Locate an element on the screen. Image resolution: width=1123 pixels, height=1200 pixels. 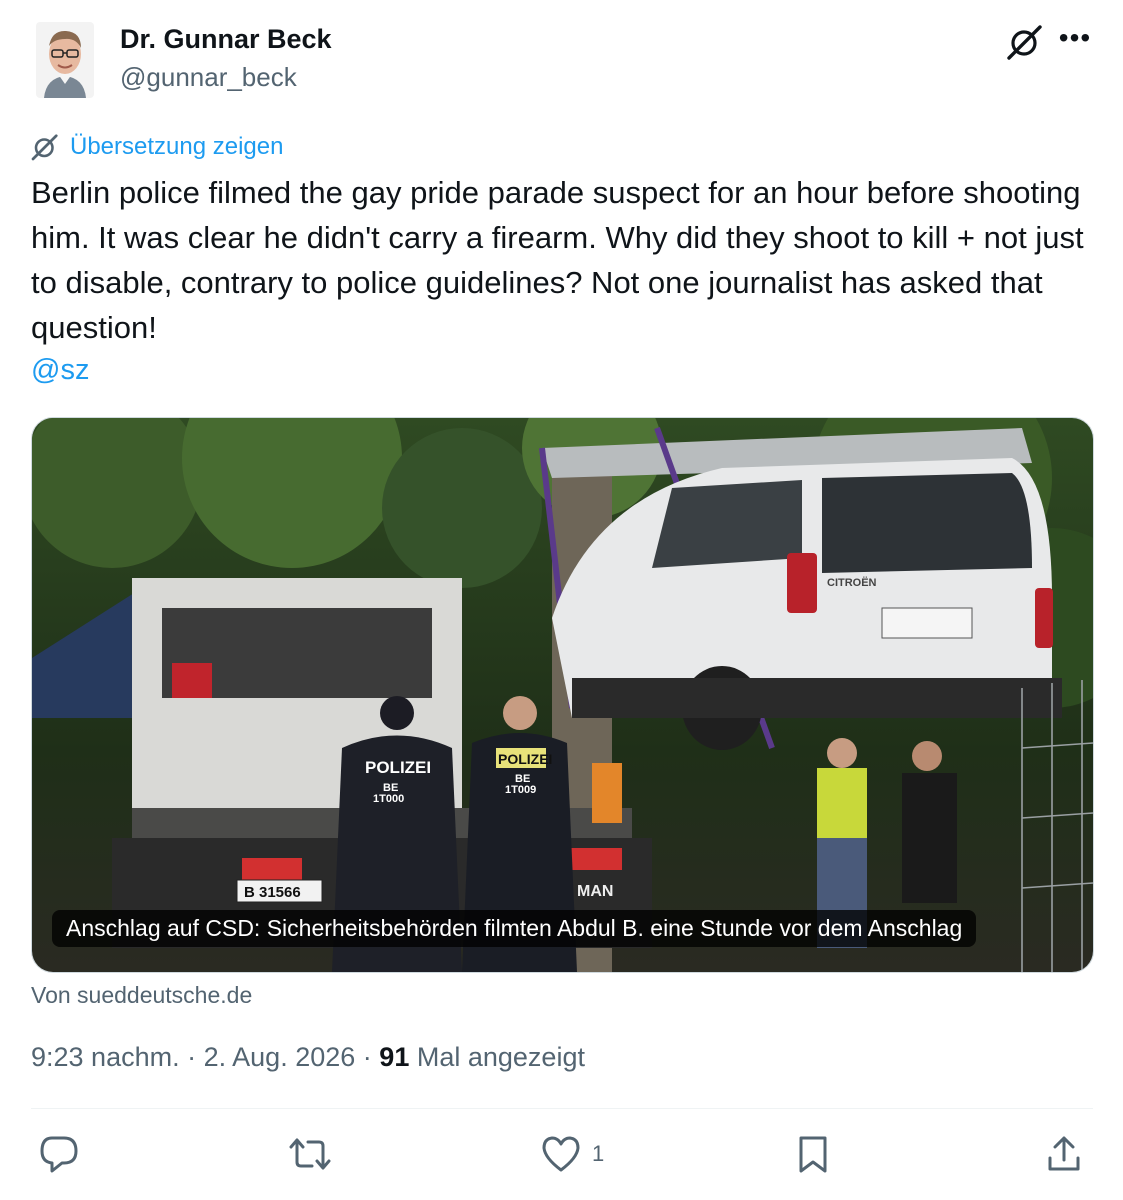
van-brand-text: CITROËN is located at coordinates (852, 582).